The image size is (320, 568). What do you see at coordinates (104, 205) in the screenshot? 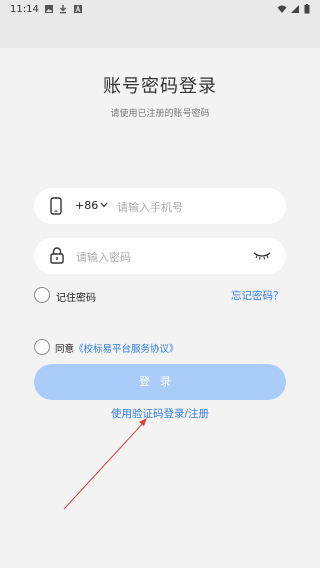
I see `chevron-down-icon` at bounding box center [104, 205].